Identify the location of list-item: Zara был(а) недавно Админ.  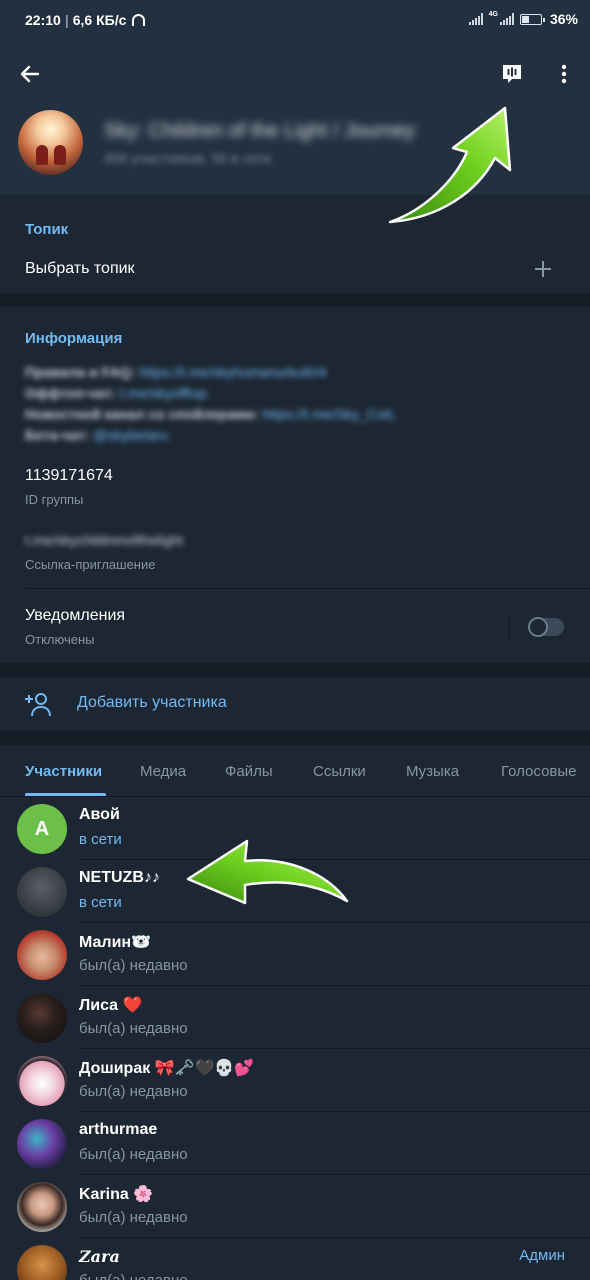
(295, 1259).